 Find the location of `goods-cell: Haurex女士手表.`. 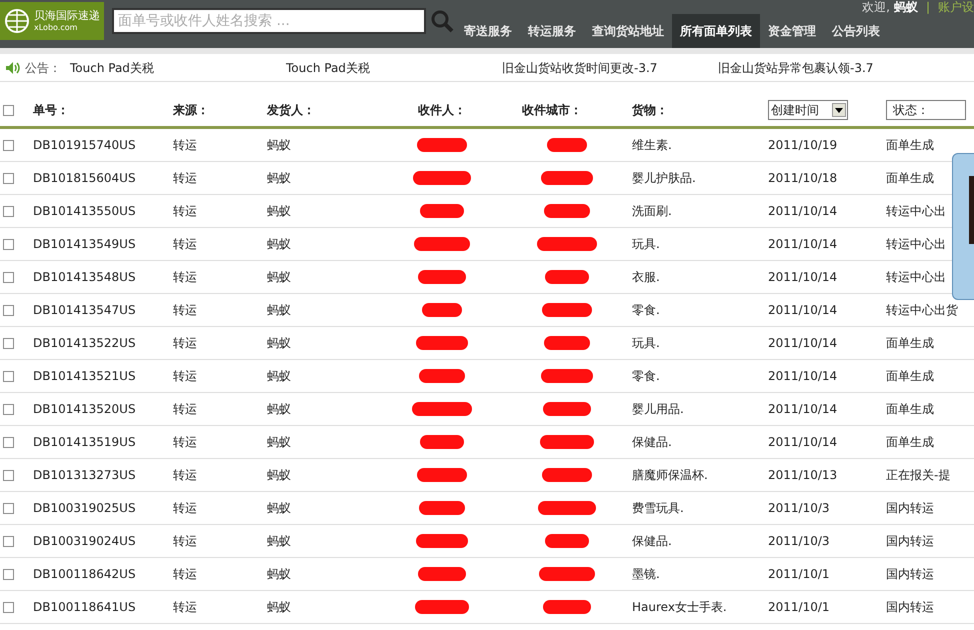

goods-cell: Haurex女士手表. is located at coordinates (679, 607).